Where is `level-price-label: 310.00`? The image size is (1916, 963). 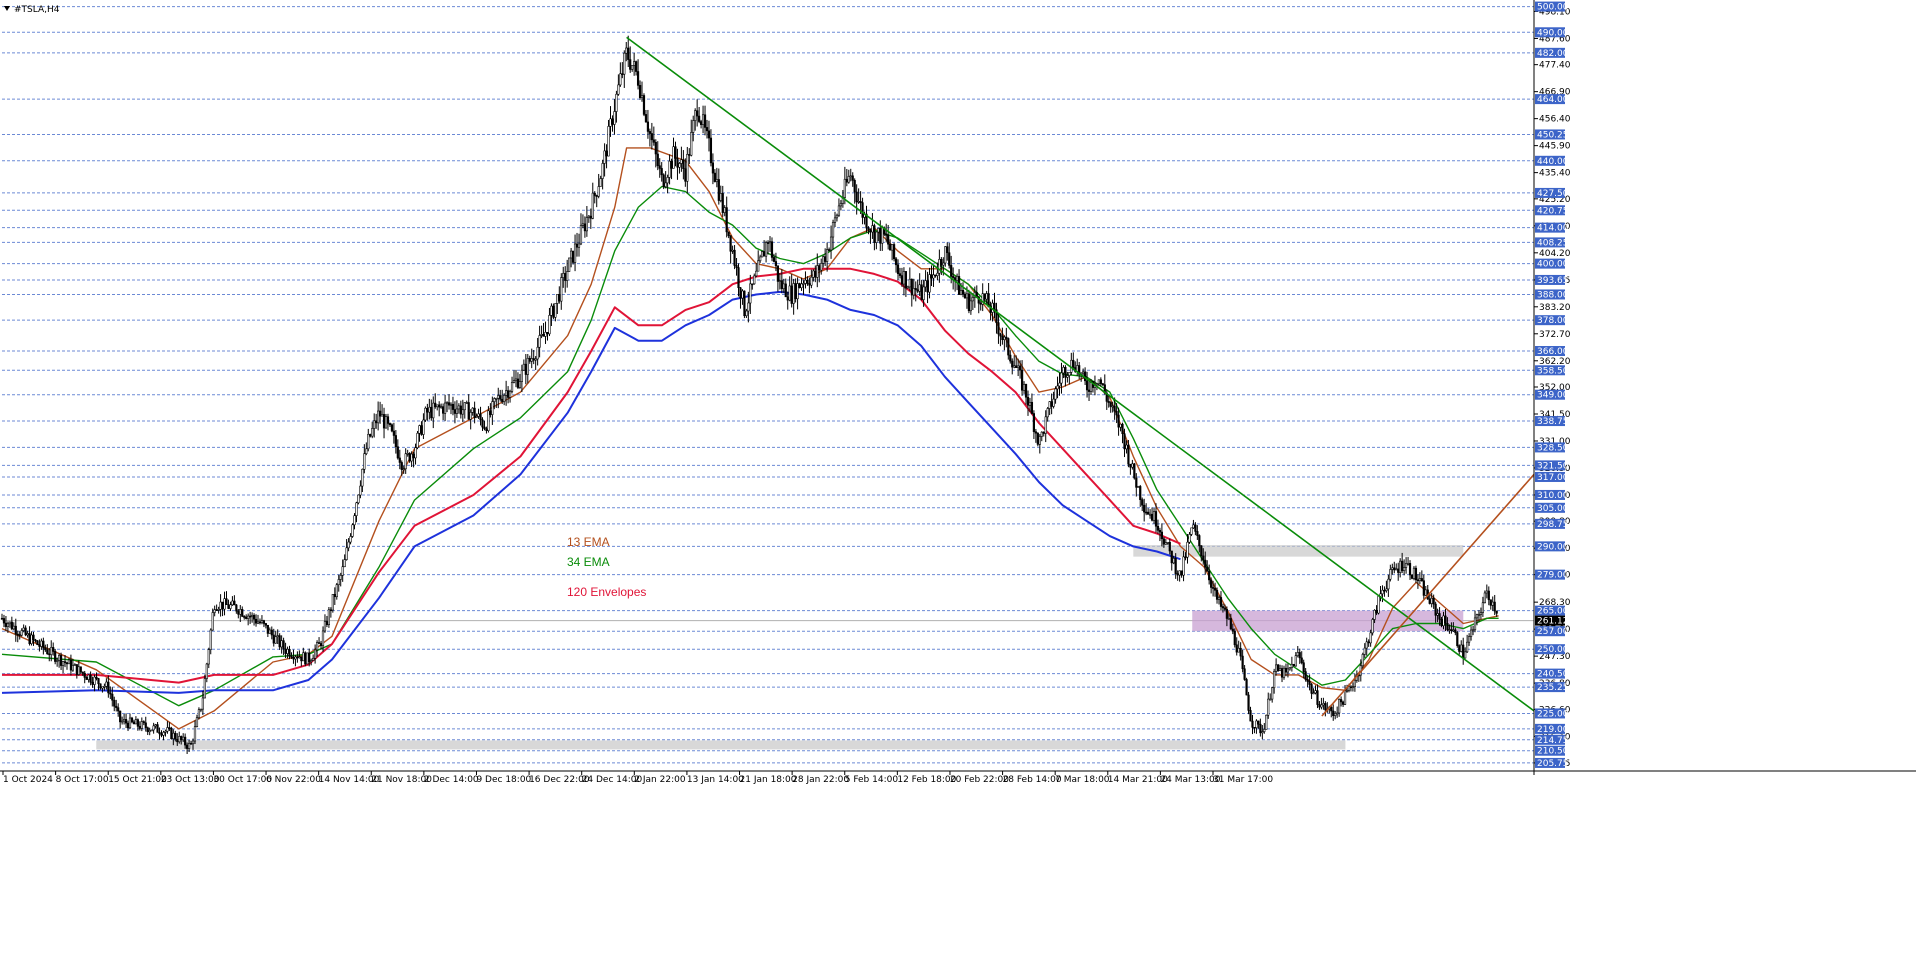
level-price-label: 310.00 is located at coordinates (1553, 496).